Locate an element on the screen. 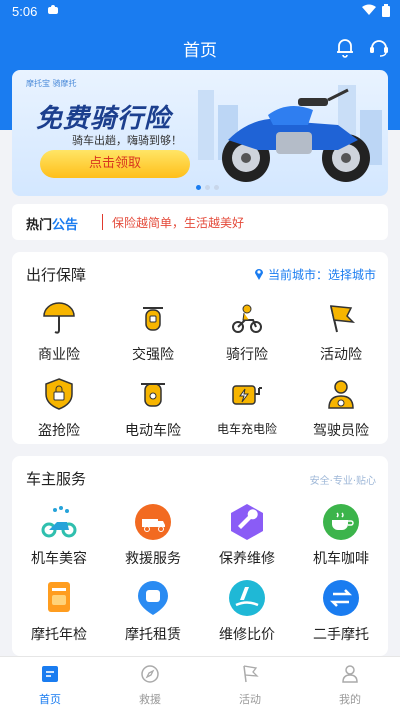  insurance-item-riding: 骑行险 is located at coordinates (247, 330).